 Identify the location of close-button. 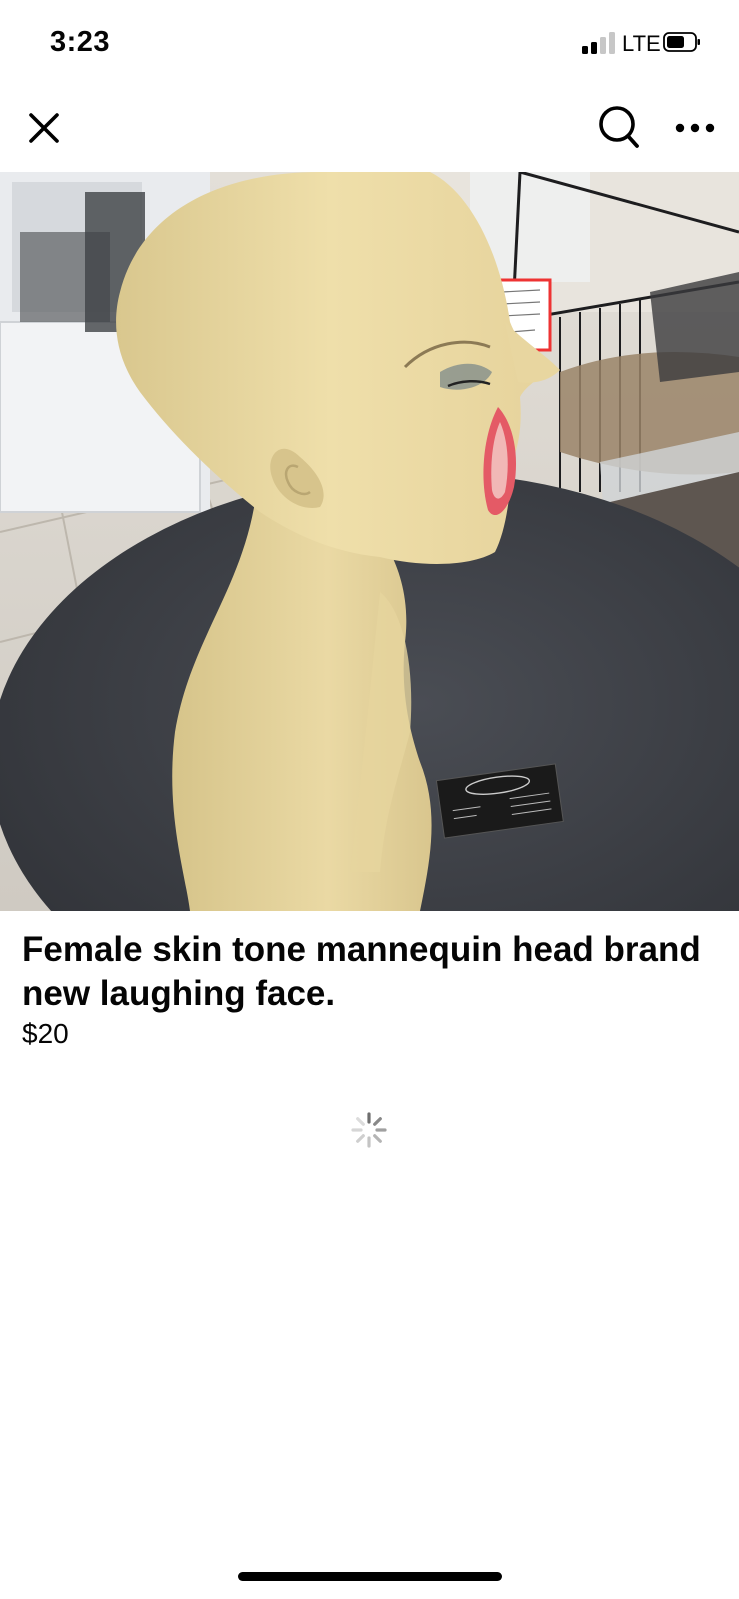
(44, 128).